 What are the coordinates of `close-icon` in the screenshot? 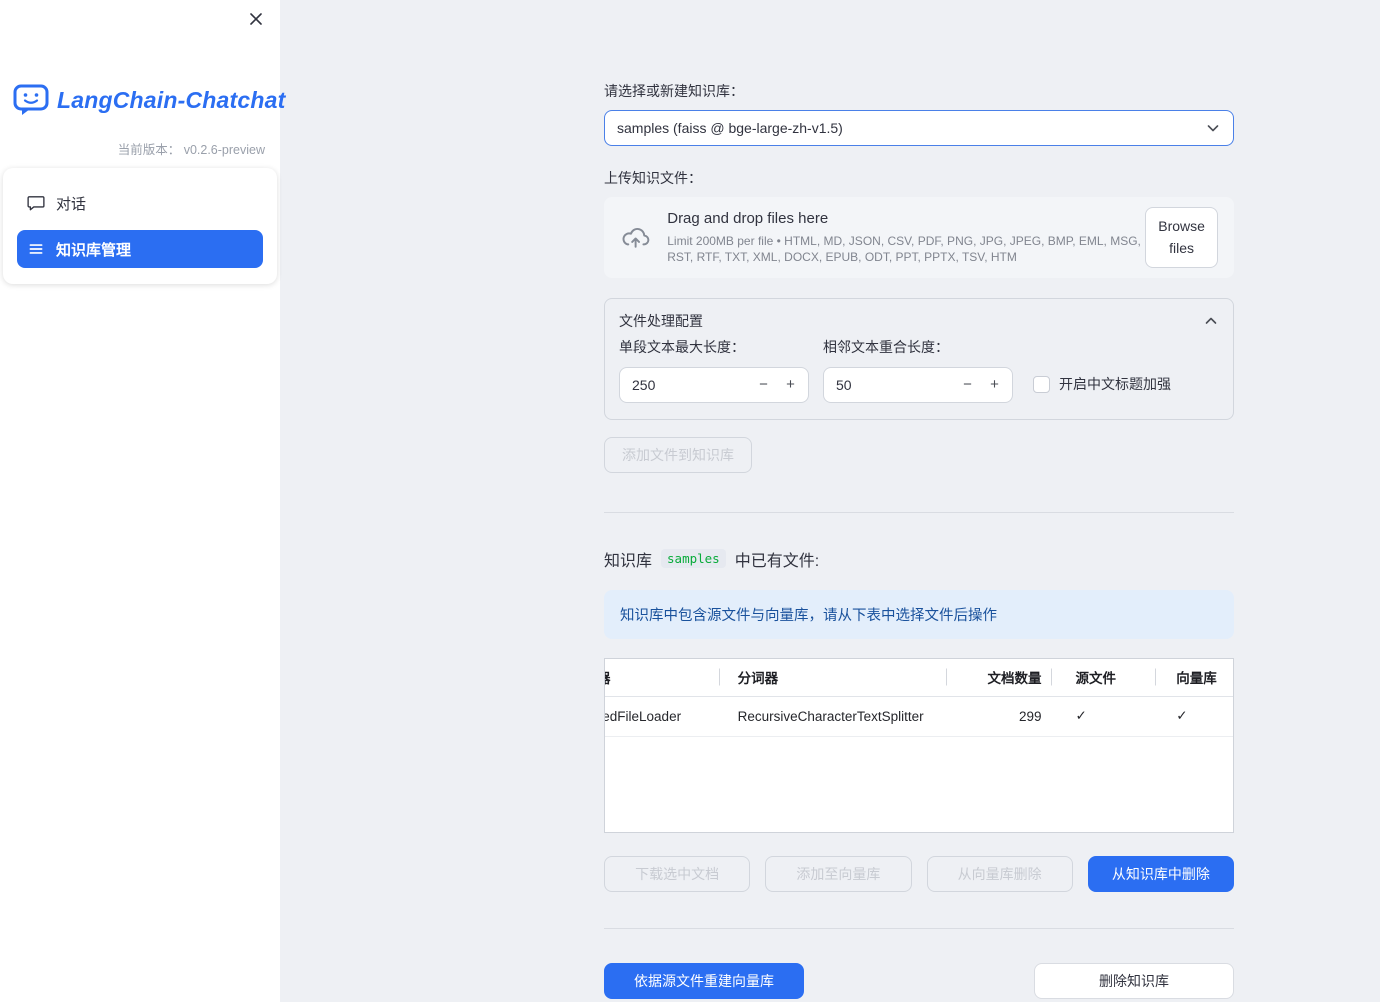 It's located at (256, 19).